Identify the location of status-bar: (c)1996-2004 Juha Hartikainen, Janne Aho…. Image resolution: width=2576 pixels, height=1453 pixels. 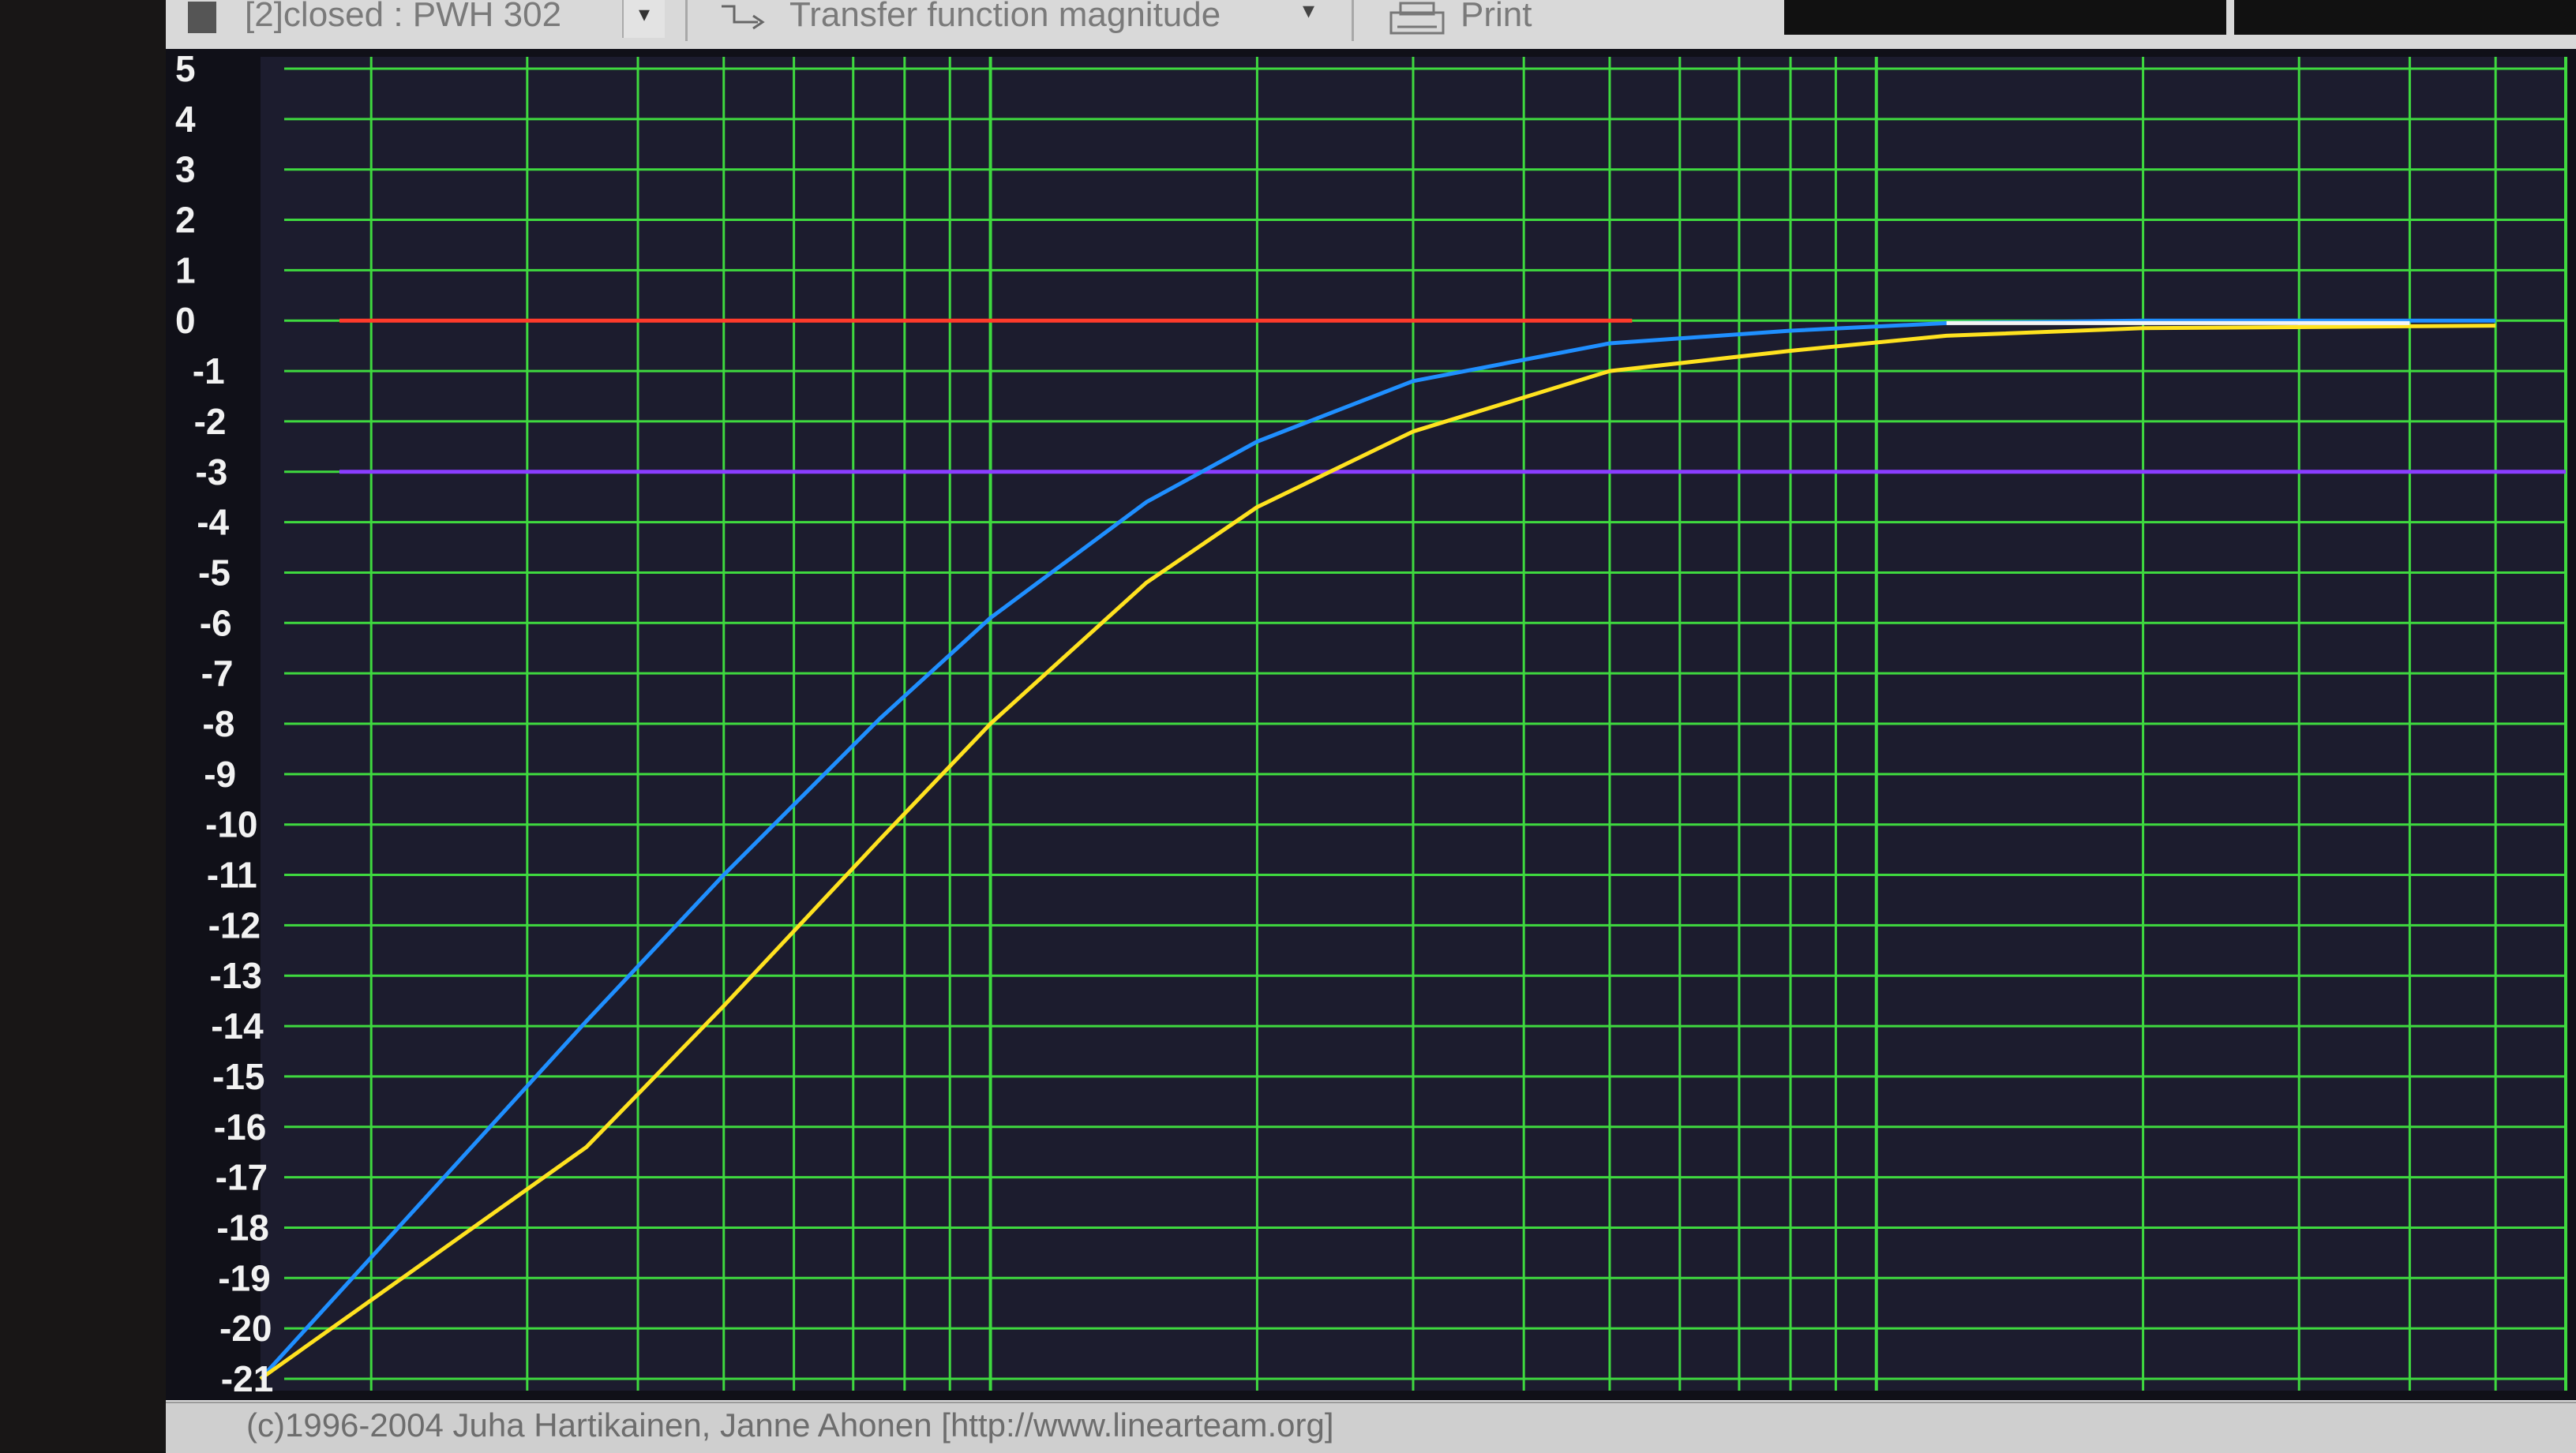
(1371, 1427).